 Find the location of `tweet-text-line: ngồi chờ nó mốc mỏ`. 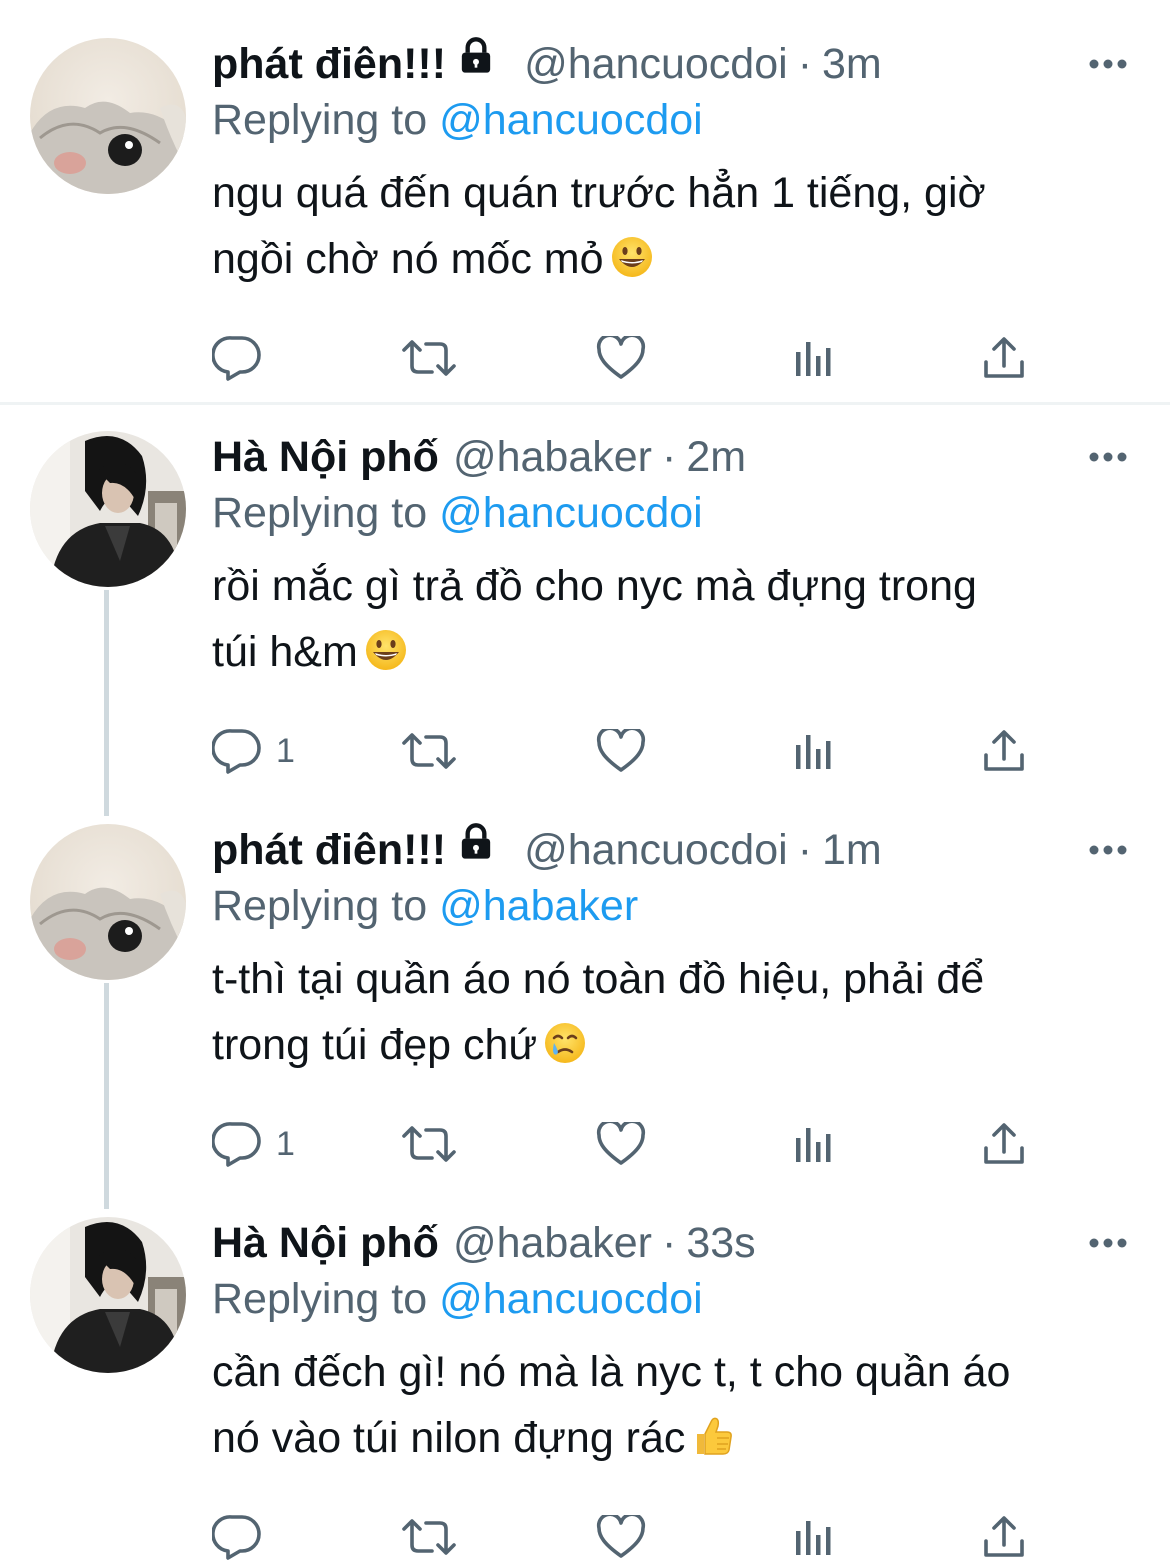

tweet-text-line: ngồi chờ nó mốc mỏ is located at coordinates (408, 259).